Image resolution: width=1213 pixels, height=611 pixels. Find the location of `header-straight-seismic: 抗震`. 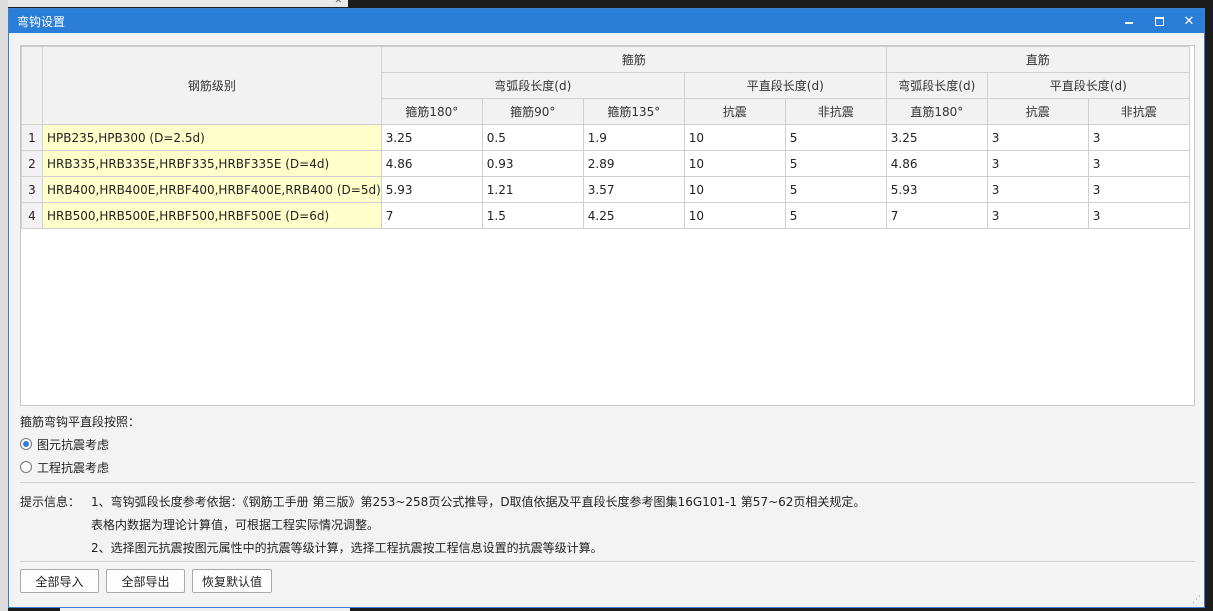

header-straight-seismic: 抗震 is located at coordinates (1037, 111).